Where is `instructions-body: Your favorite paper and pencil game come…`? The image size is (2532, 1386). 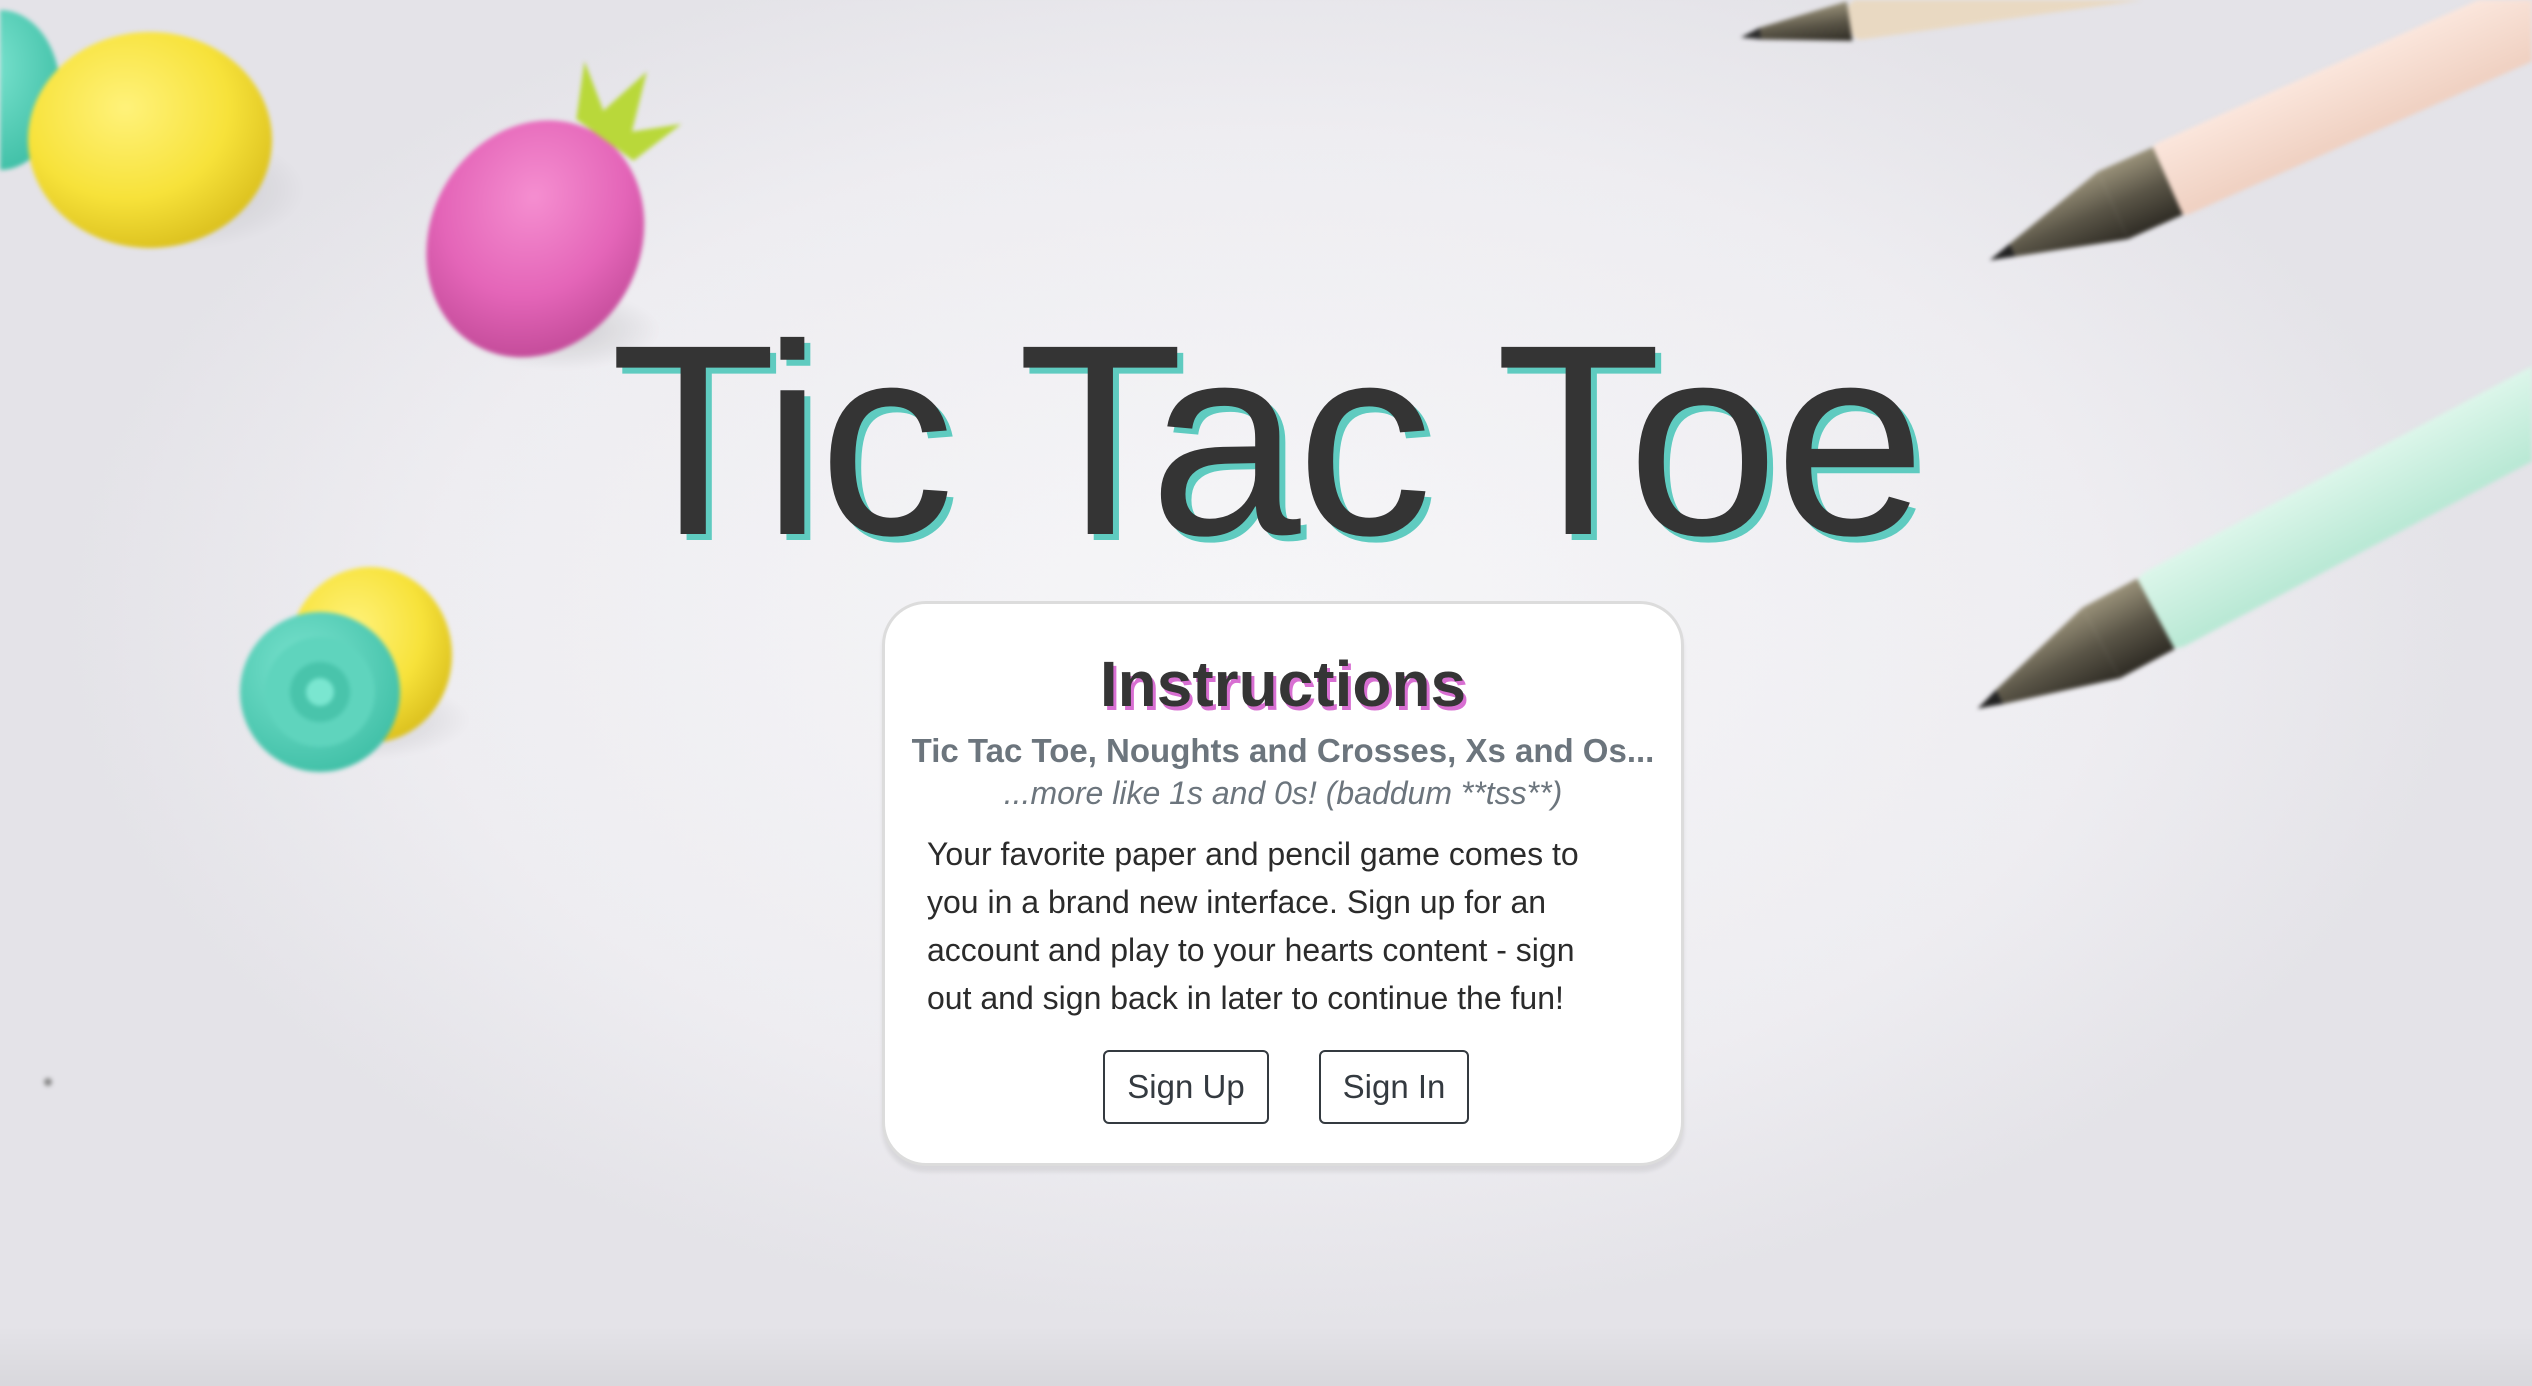
instructions-body: Your favorite paper and pencil game come… is located at coordinates (1253, 926).